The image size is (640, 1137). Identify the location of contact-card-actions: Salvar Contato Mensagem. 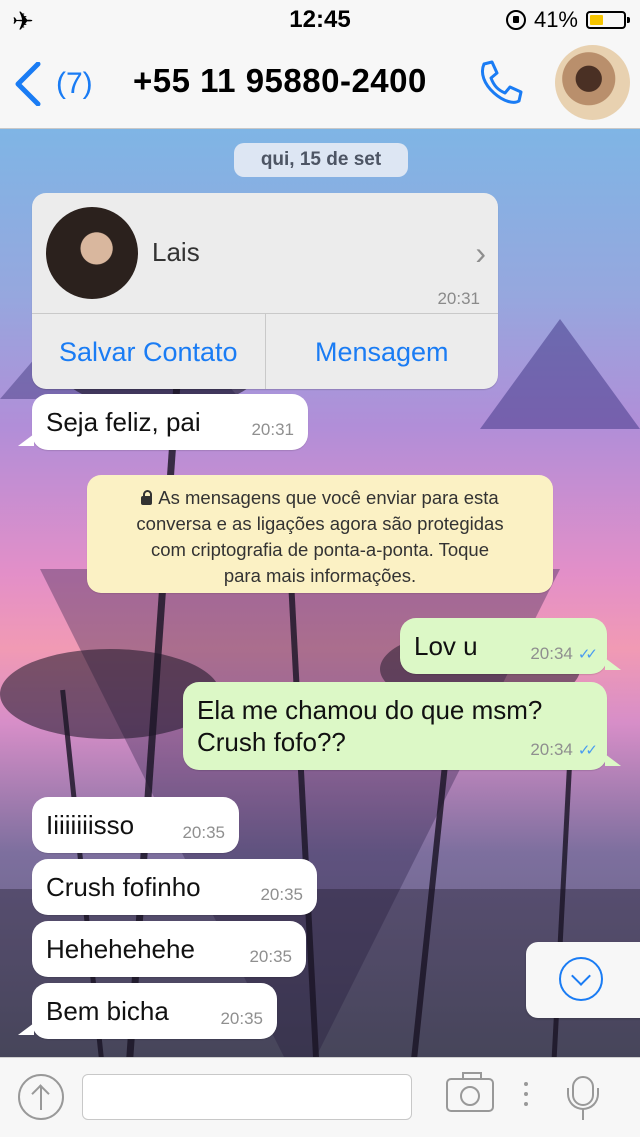
(265, 351).